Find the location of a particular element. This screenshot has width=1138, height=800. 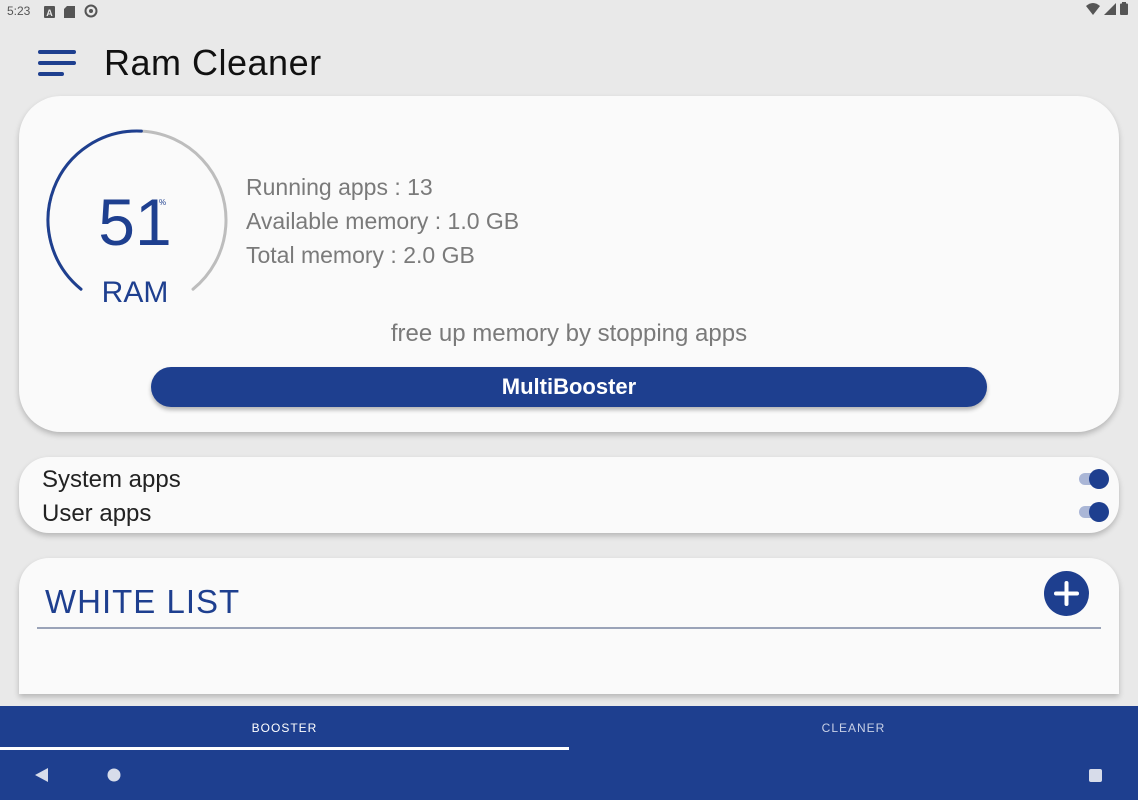

tab-cleaner-label: CLEANER is located at coordinates (853, 728).